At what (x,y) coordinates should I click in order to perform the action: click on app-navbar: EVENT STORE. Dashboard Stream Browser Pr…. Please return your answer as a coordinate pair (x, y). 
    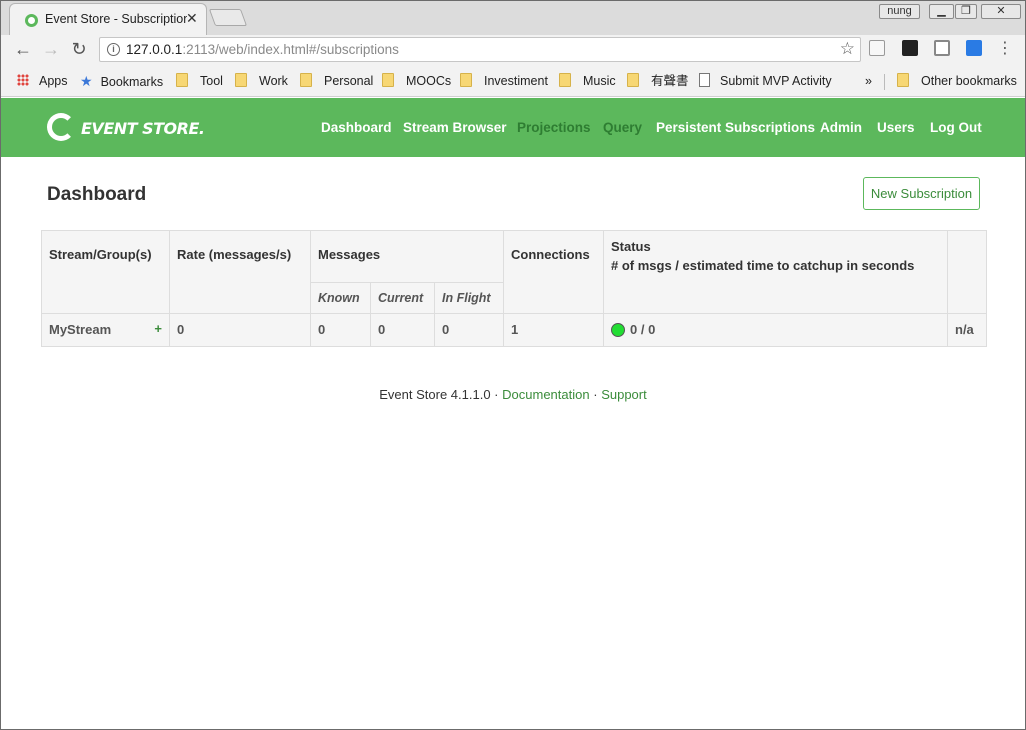
    Looking at the image, I should click on (513, 127).